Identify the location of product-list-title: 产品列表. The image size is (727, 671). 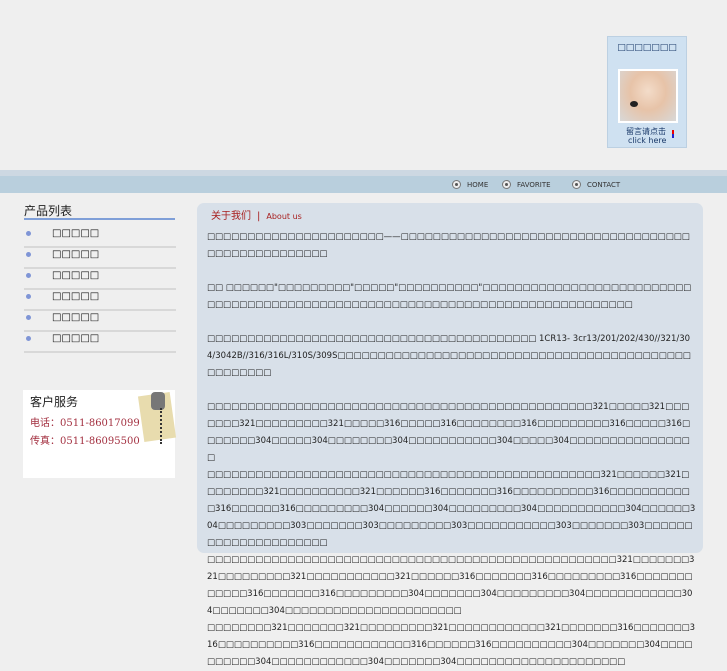
(48, 211).